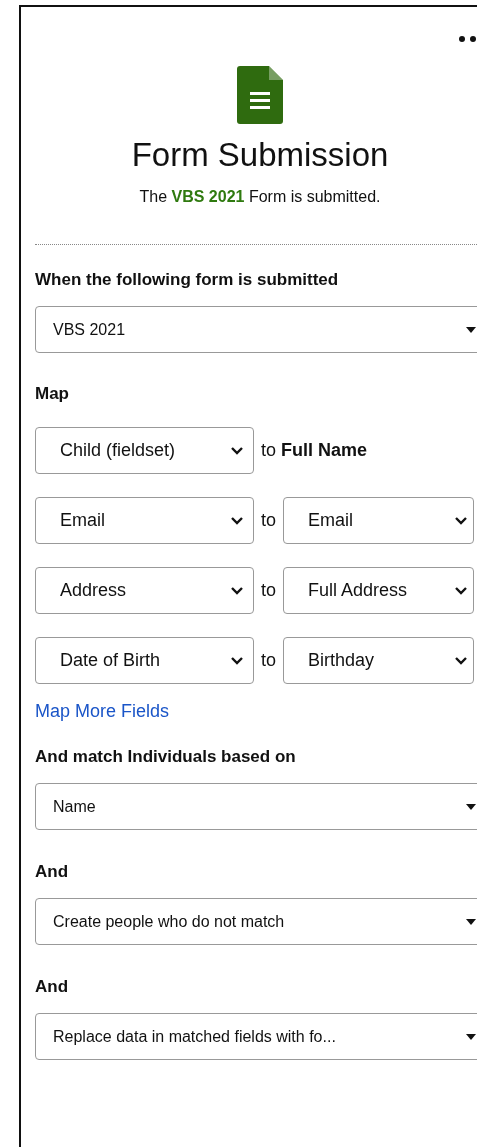 Image resolution: width=477 pixels, height=1147 pixels. What do you see at coordinates (102, 711) in the screenshot?
I see `map-more-link: Map More Fields` at bounding box center [102, 711].